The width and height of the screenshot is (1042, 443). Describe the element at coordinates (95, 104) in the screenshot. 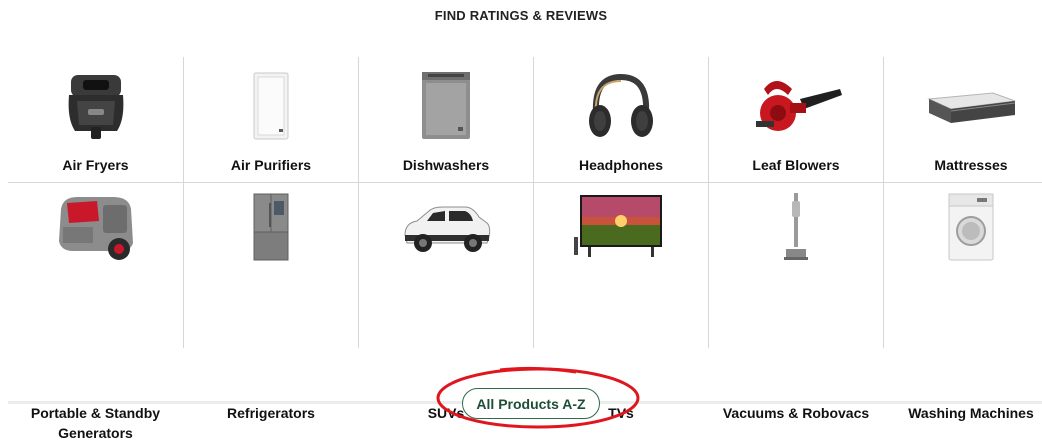

I see `air-fryer-icon` at that location.